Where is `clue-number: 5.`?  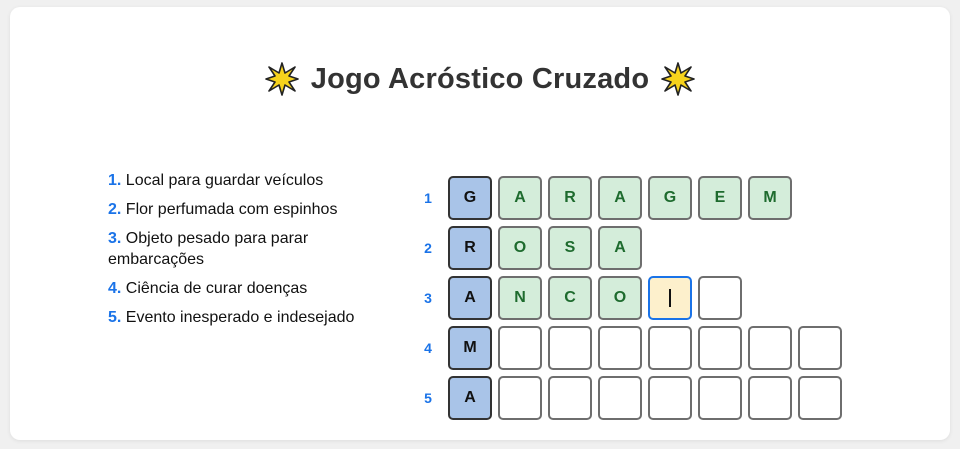
clue-number: 5. is located at coordinates (115, 317).